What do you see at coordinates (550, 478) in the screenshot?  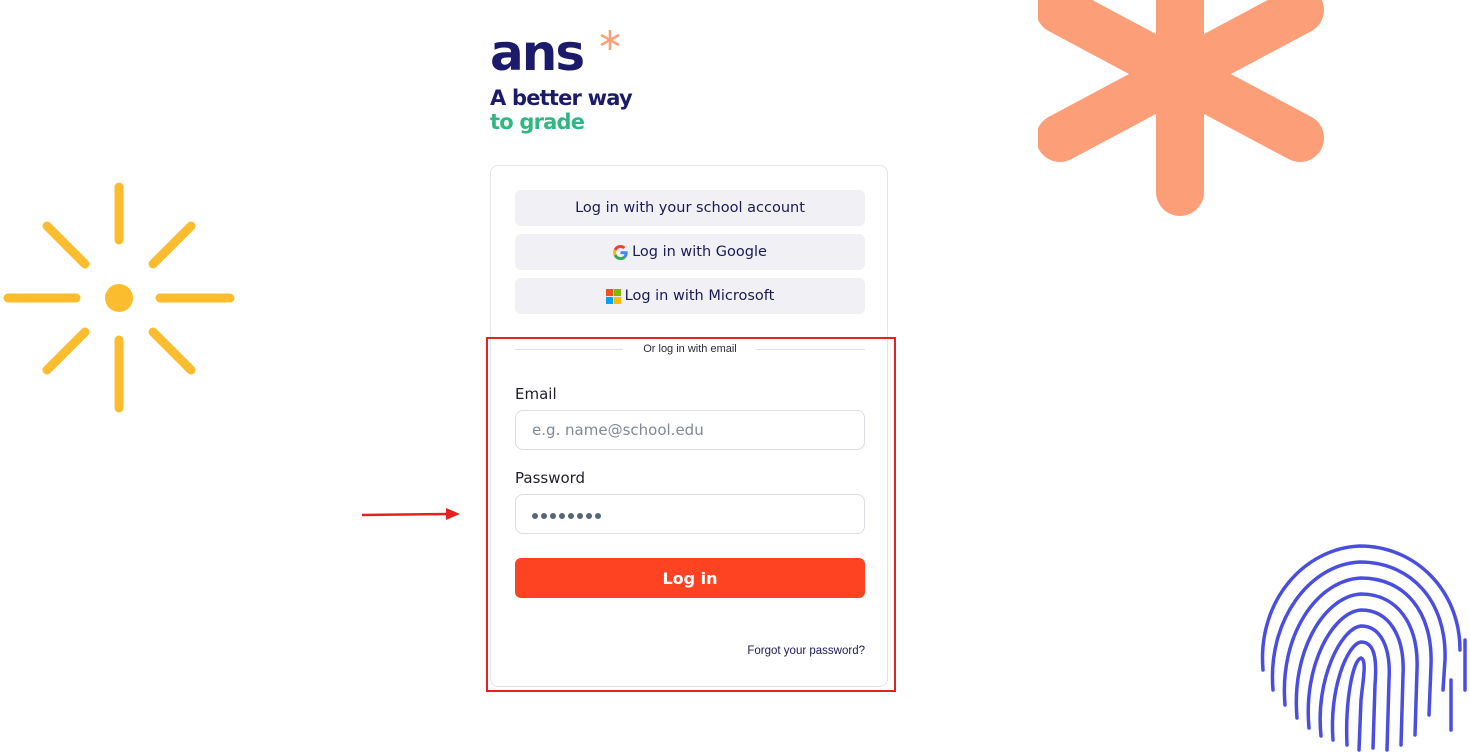 I see `password-label: Password` at bounding box center [550, 478].